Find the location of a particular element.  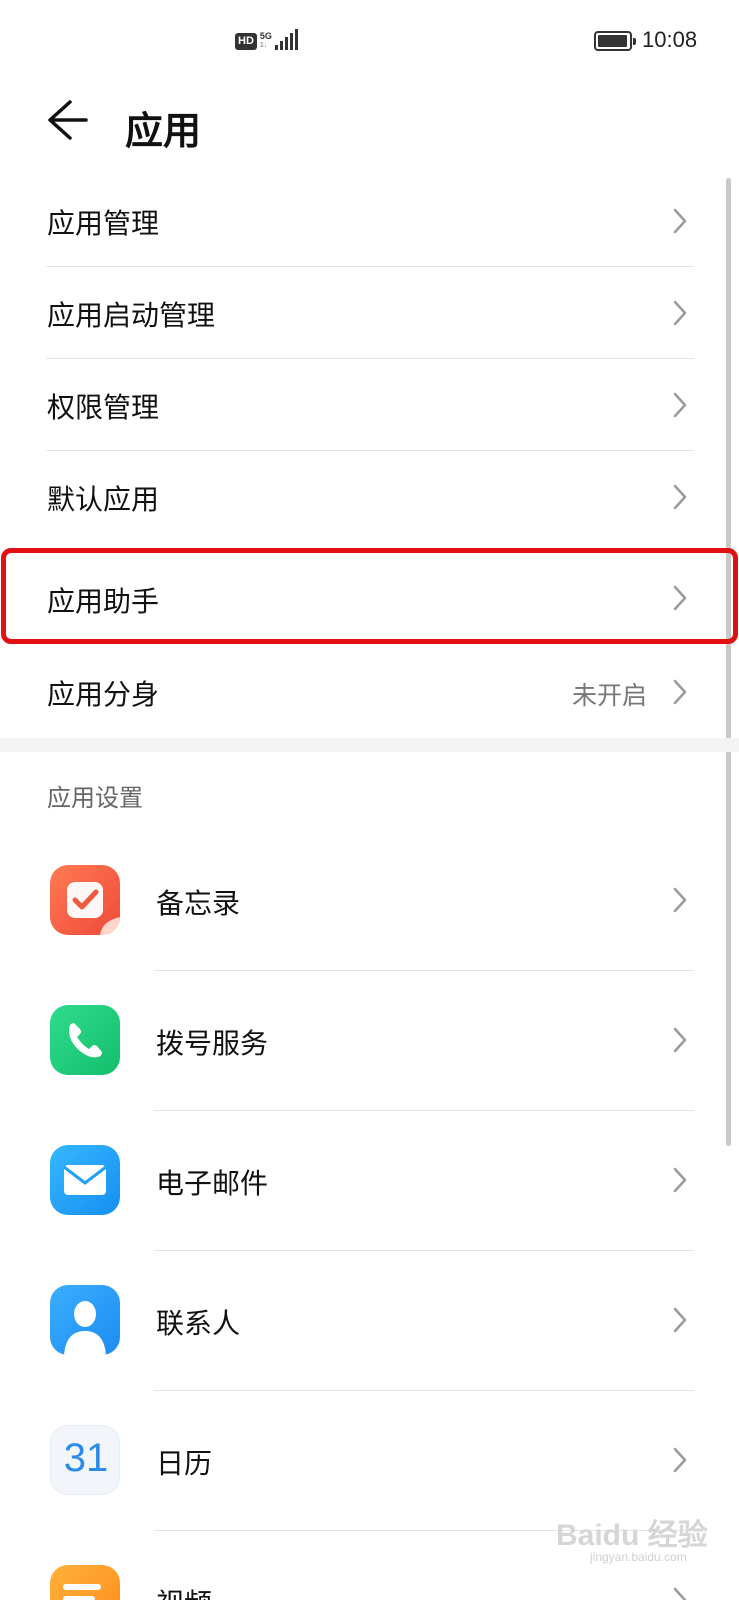

menu-item-label: 默认应用 is located at coordinates (103, 499).